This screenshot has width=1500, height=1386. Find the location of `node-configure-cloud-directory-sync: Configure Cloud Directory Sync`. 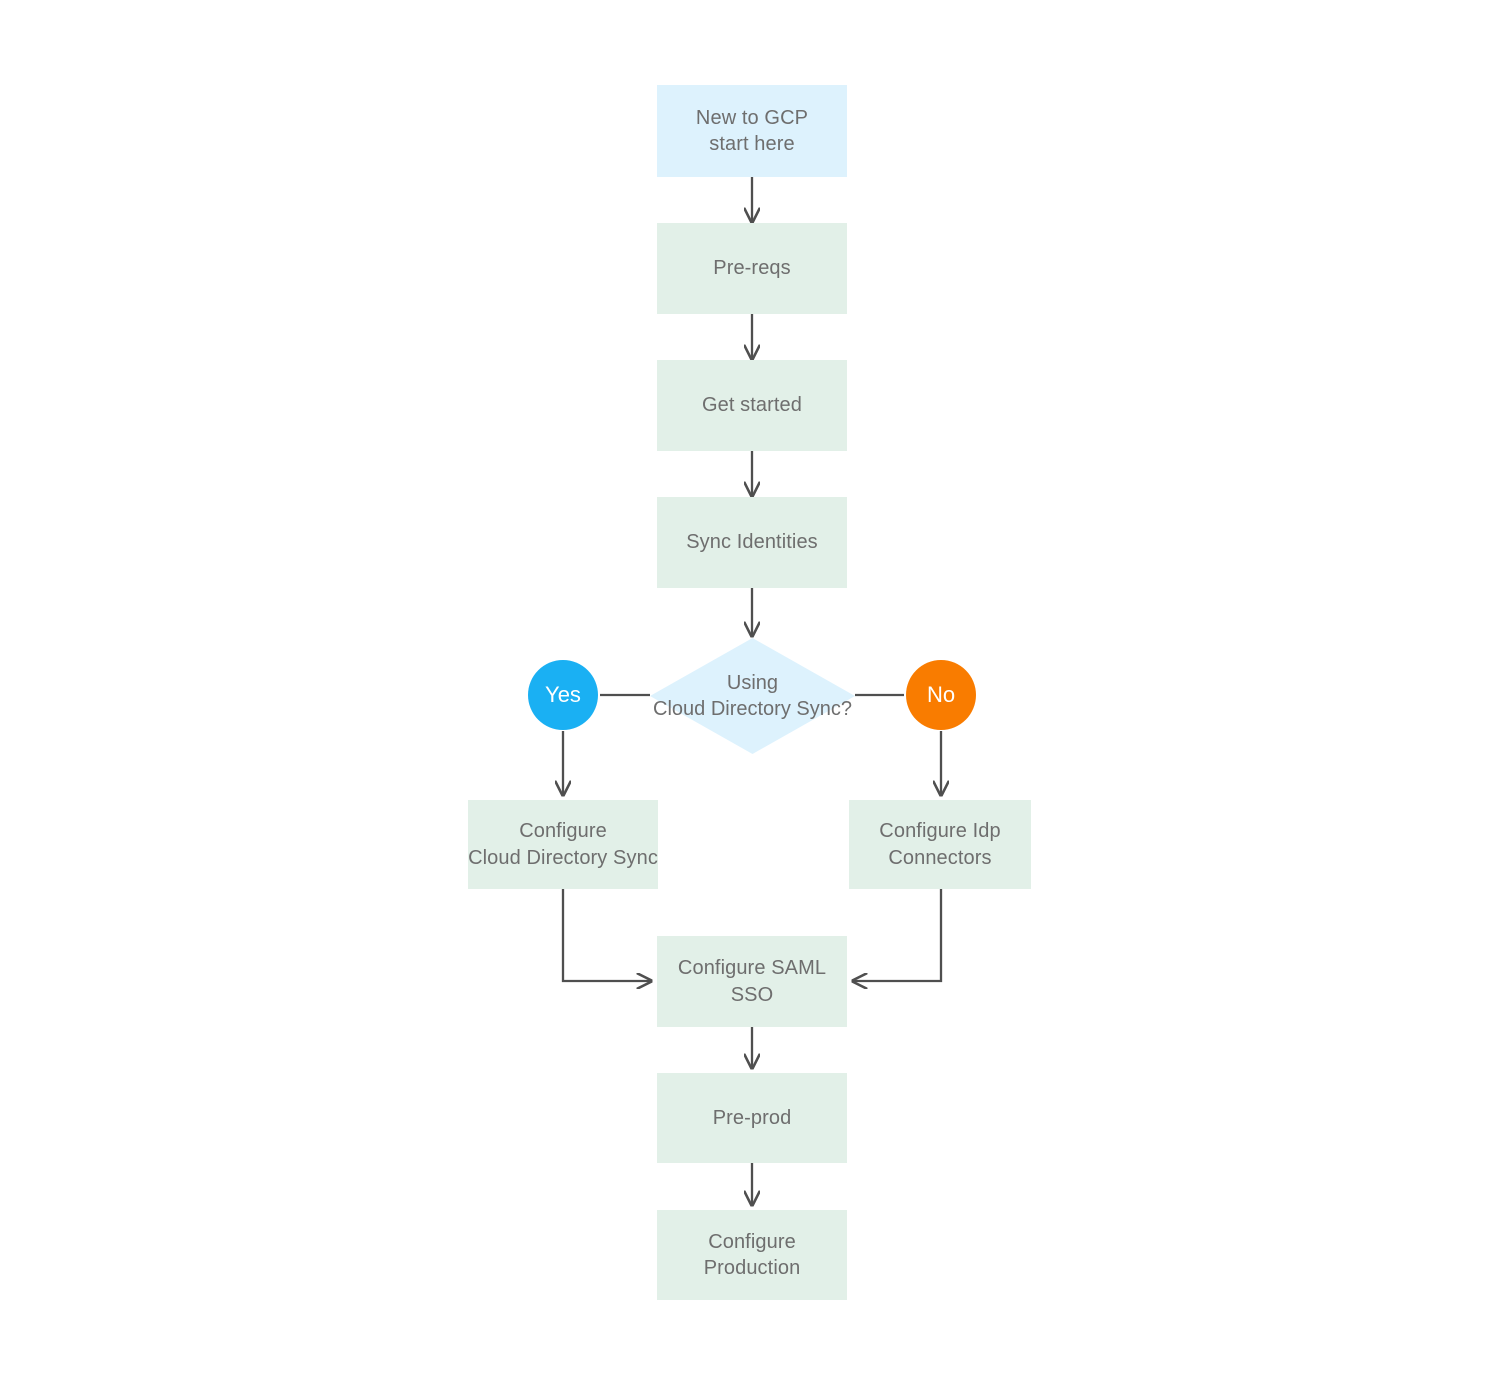

node-configure-cloud-directory-sync: Configure Cloud Directory Sync is located at coordinates (563, 844).